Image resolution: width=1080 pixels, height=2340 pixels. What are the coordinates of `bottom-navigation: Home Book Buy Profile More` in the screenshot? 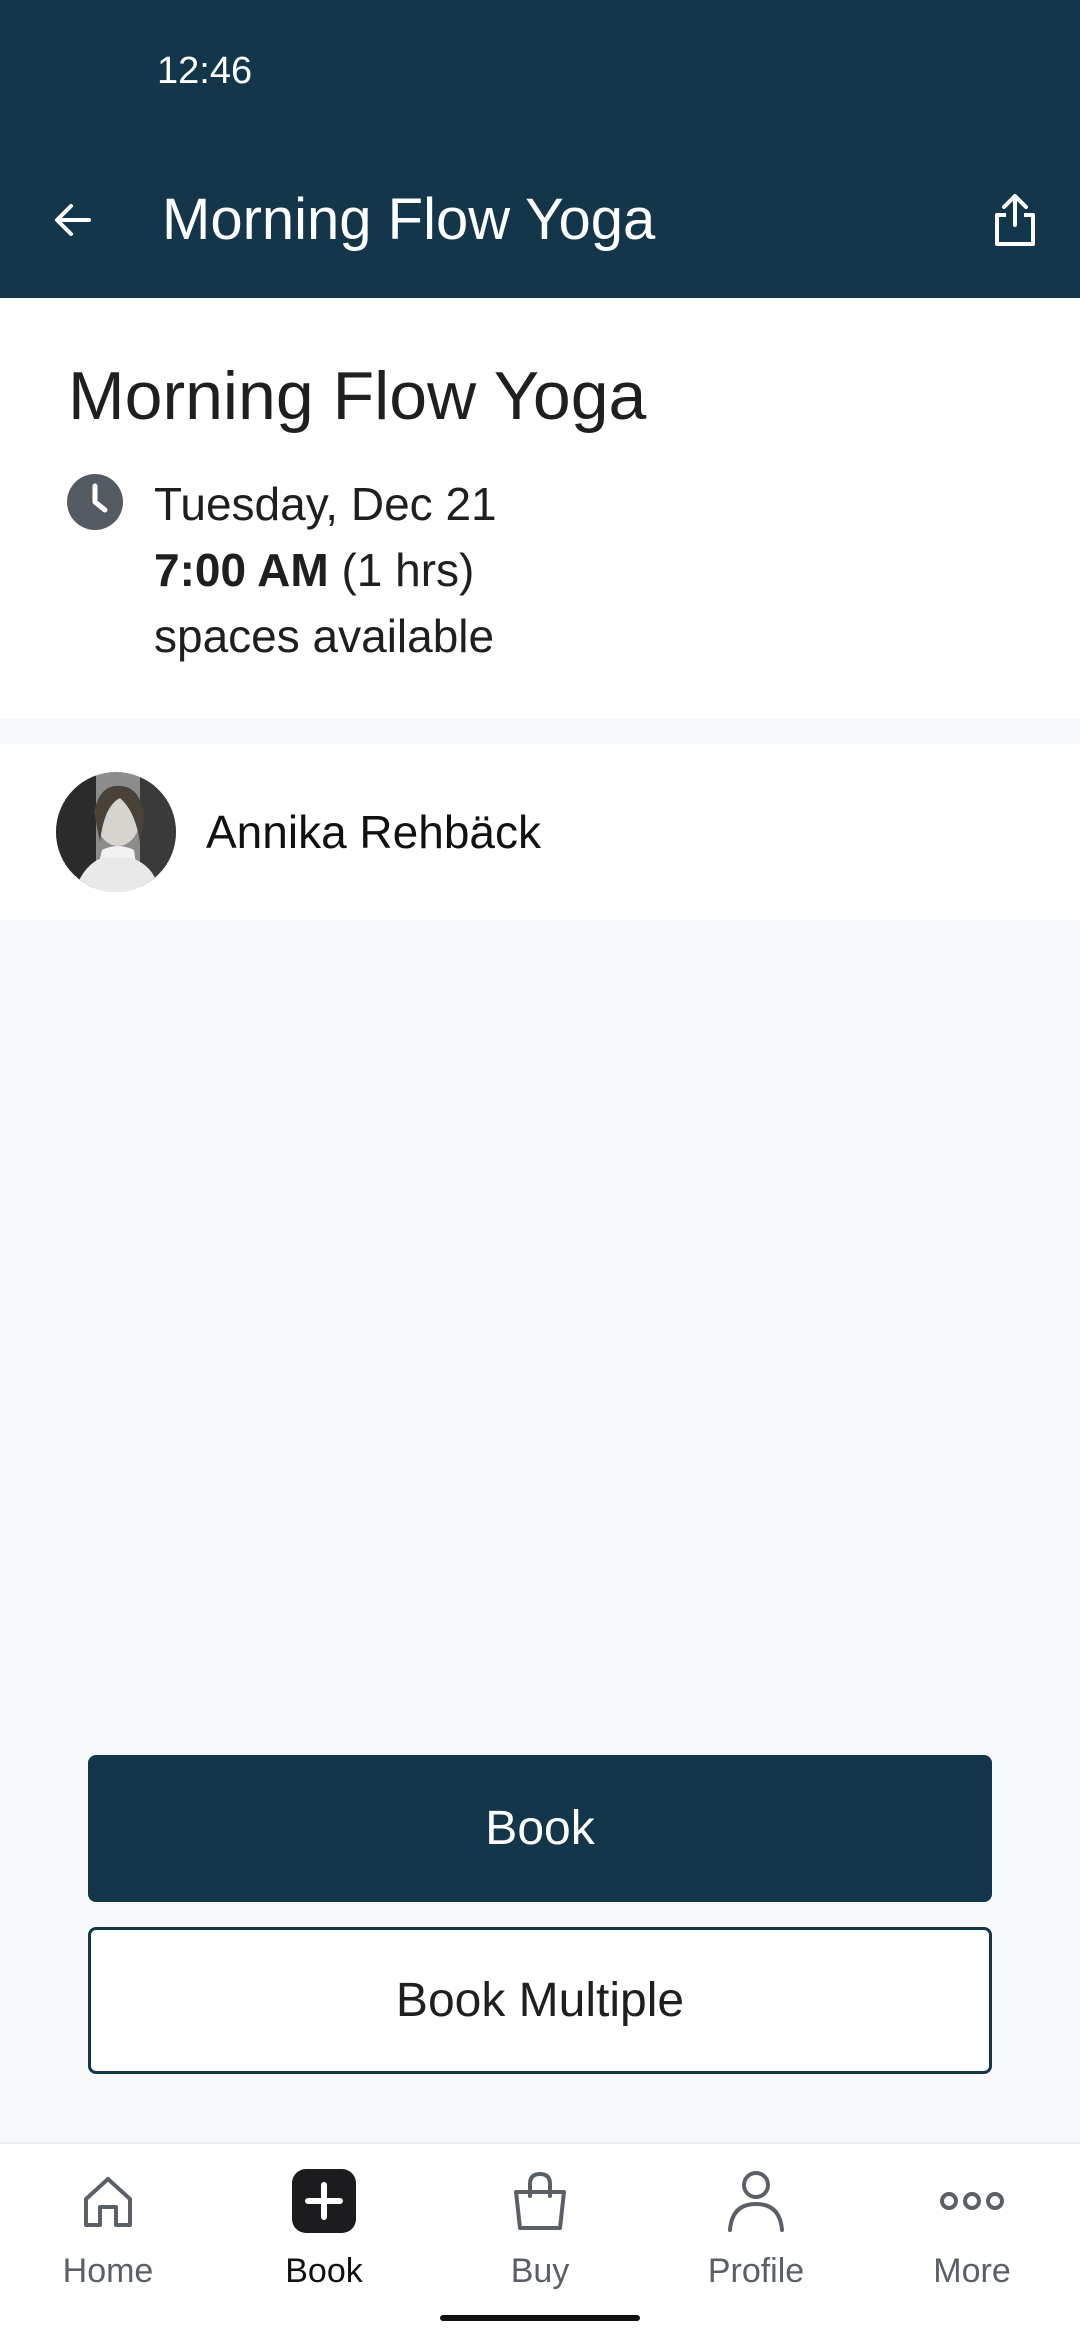 It's located at (540, 2241).